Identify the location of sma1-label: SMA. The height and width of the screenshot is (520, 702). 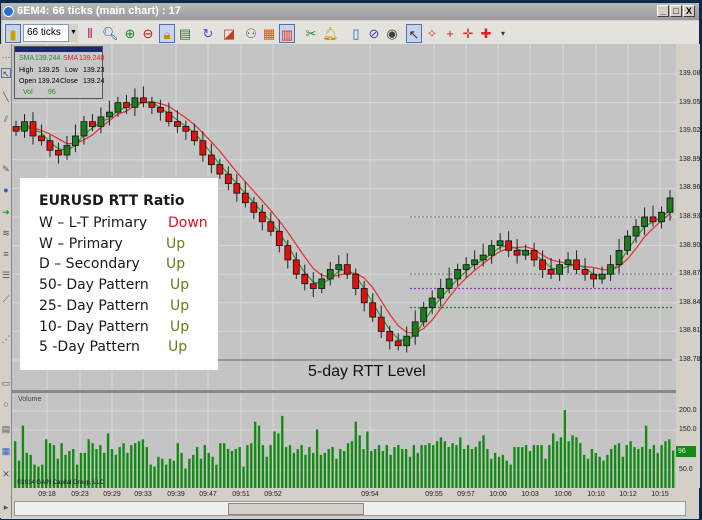
(27, 58).